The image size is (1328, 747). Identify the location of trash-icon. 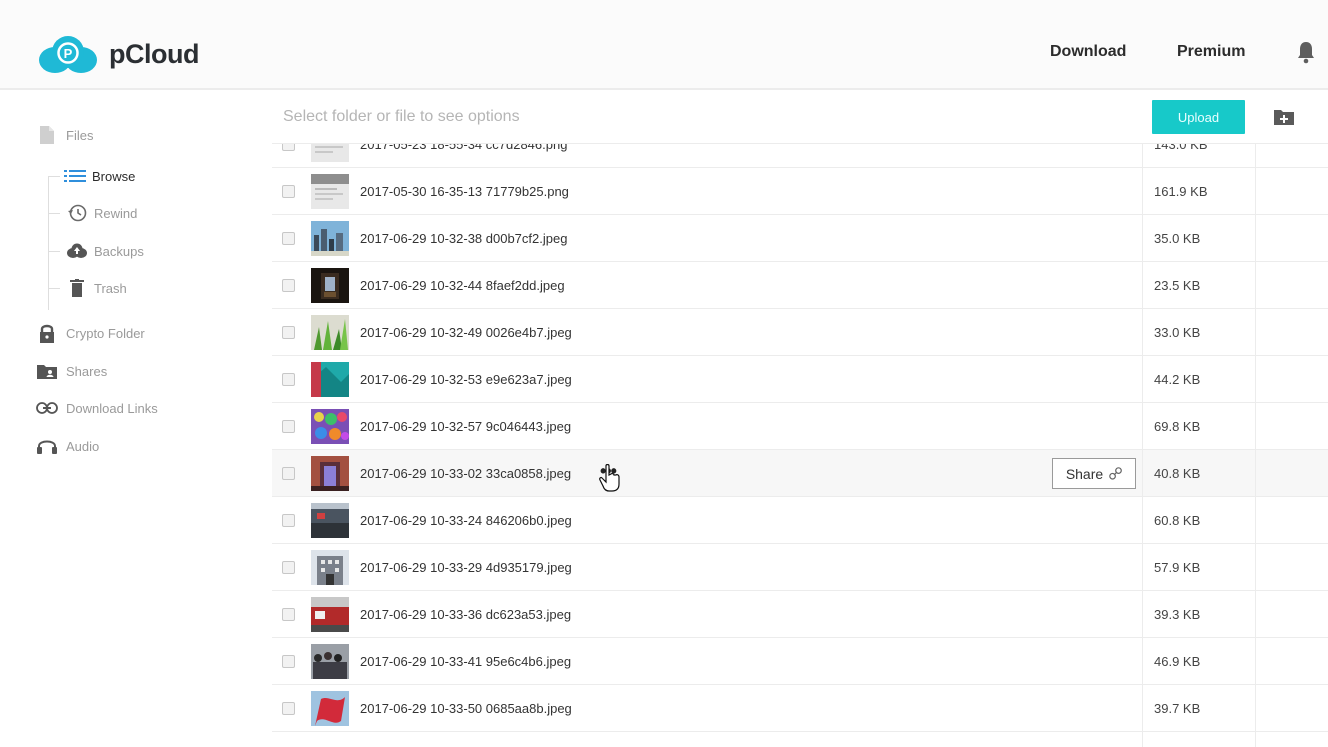
(77, 288).